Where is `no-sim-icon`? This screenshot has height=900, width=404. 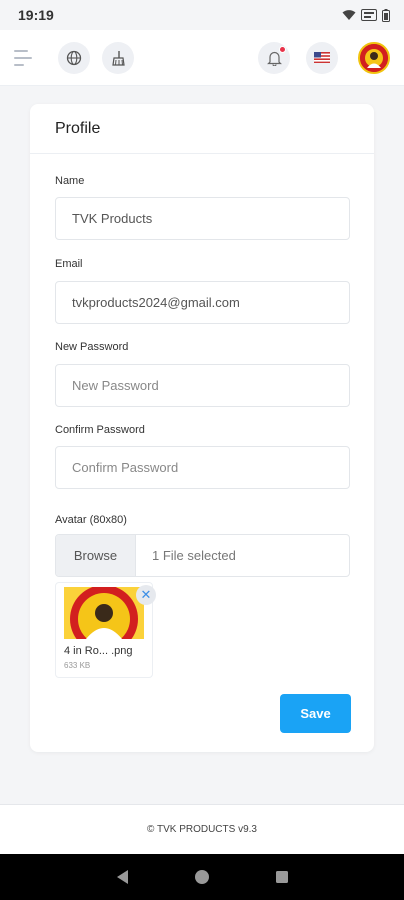
no-sim-icon is located at coordinates (369, 15).